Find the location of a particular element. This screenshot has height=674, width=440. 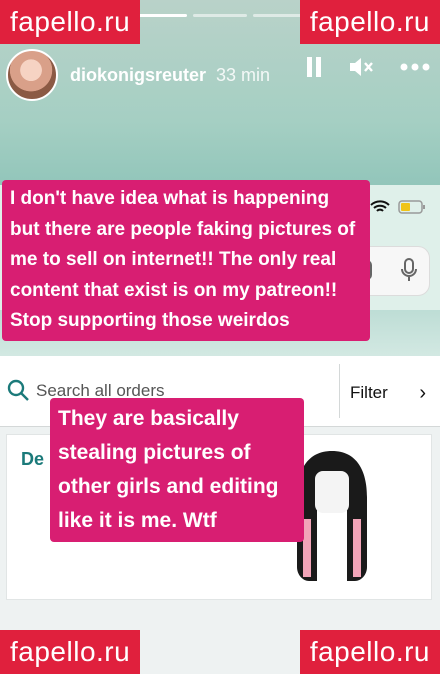

header-controls is located at coordinates (368, 67).